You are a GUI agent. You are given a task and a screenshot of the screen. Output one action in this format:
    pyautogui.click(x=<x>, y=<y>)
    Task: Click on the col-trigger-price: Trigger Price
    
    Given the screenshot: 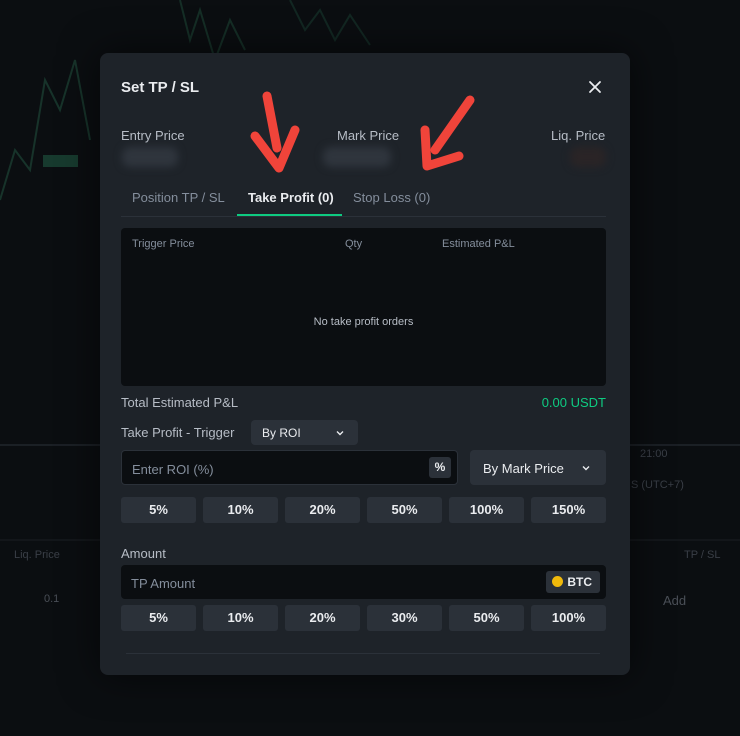 What is the action you would take?
    pyautogui.click(x=163, y=244)
    